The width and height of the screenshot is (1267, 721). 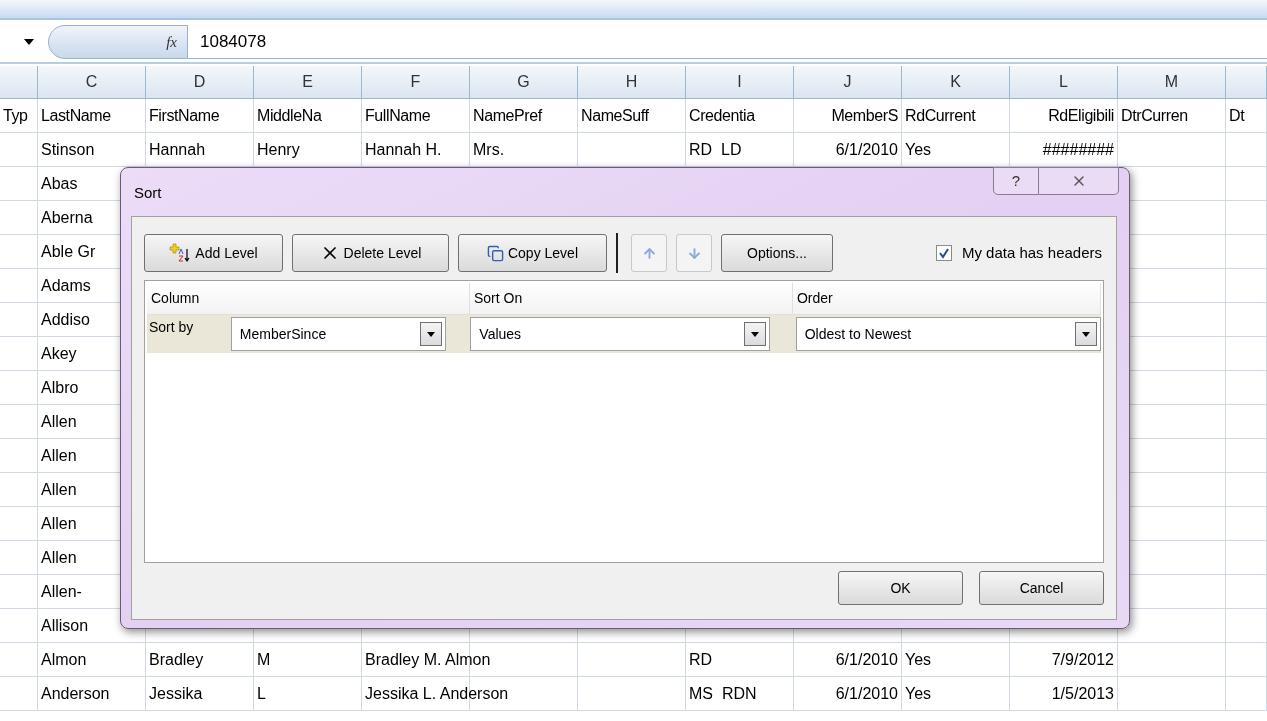 I want to click on table-cell-text: Almon, so click(x=64, y=659).